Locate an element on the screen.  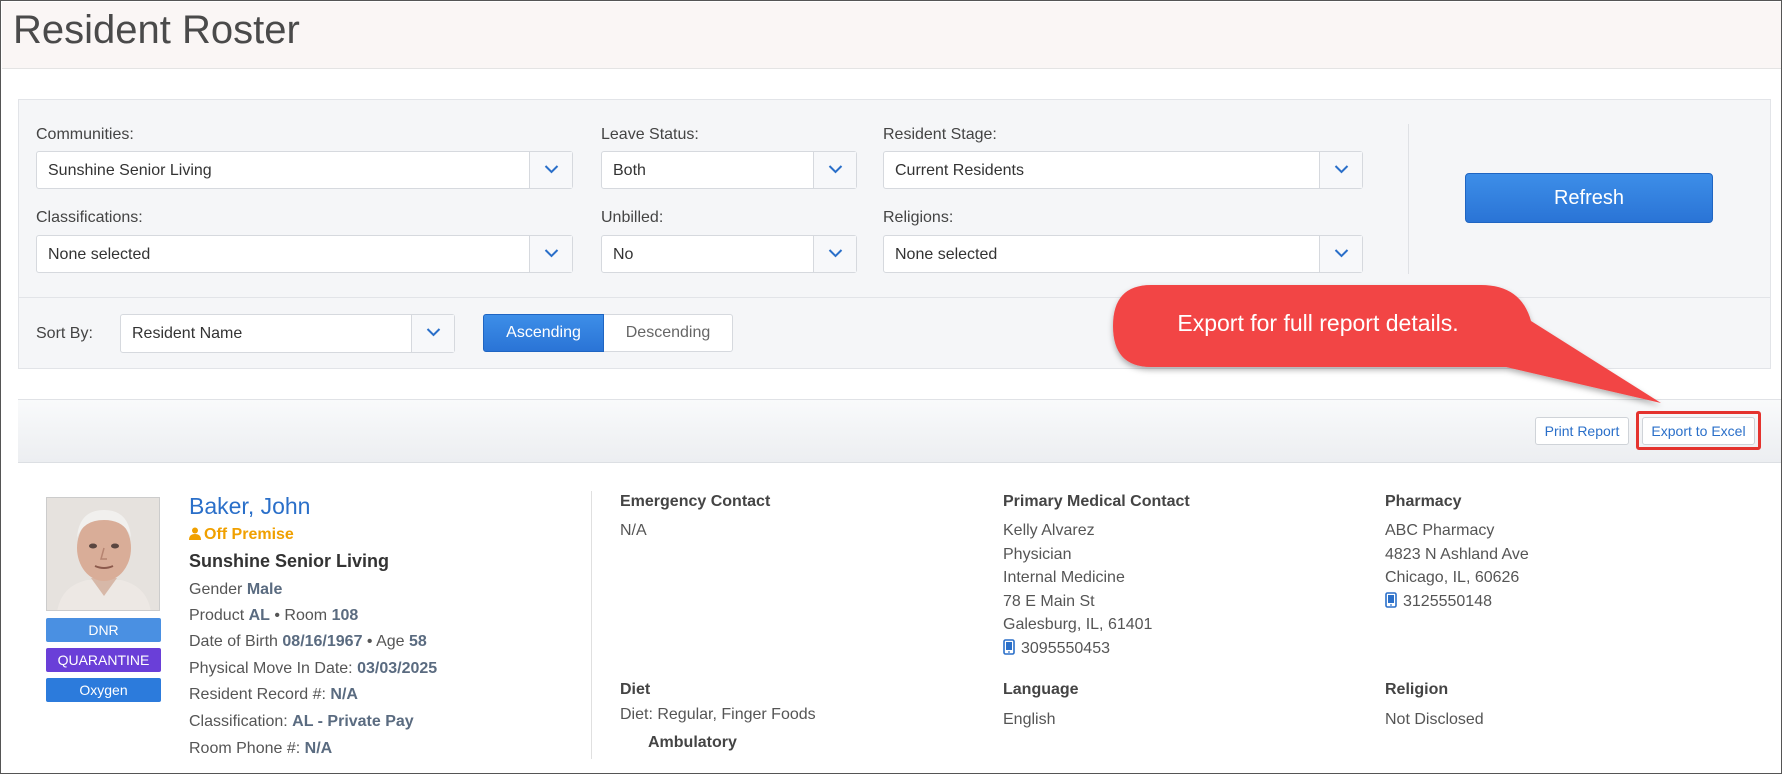
badge-label: QUARANTINE is located at coordinates (103, 660).